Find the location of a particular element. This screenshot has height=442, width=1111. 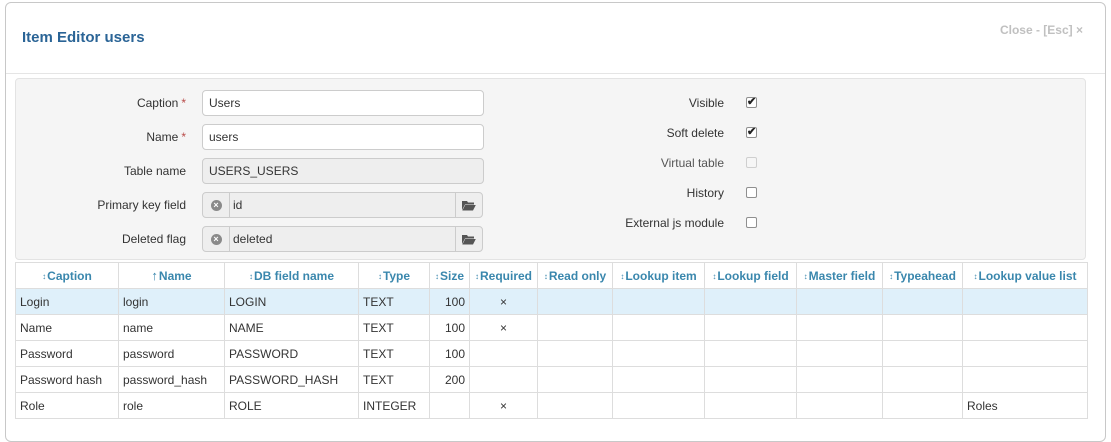

primary-key-label: Primary key field is located at coordinates (141, 205).